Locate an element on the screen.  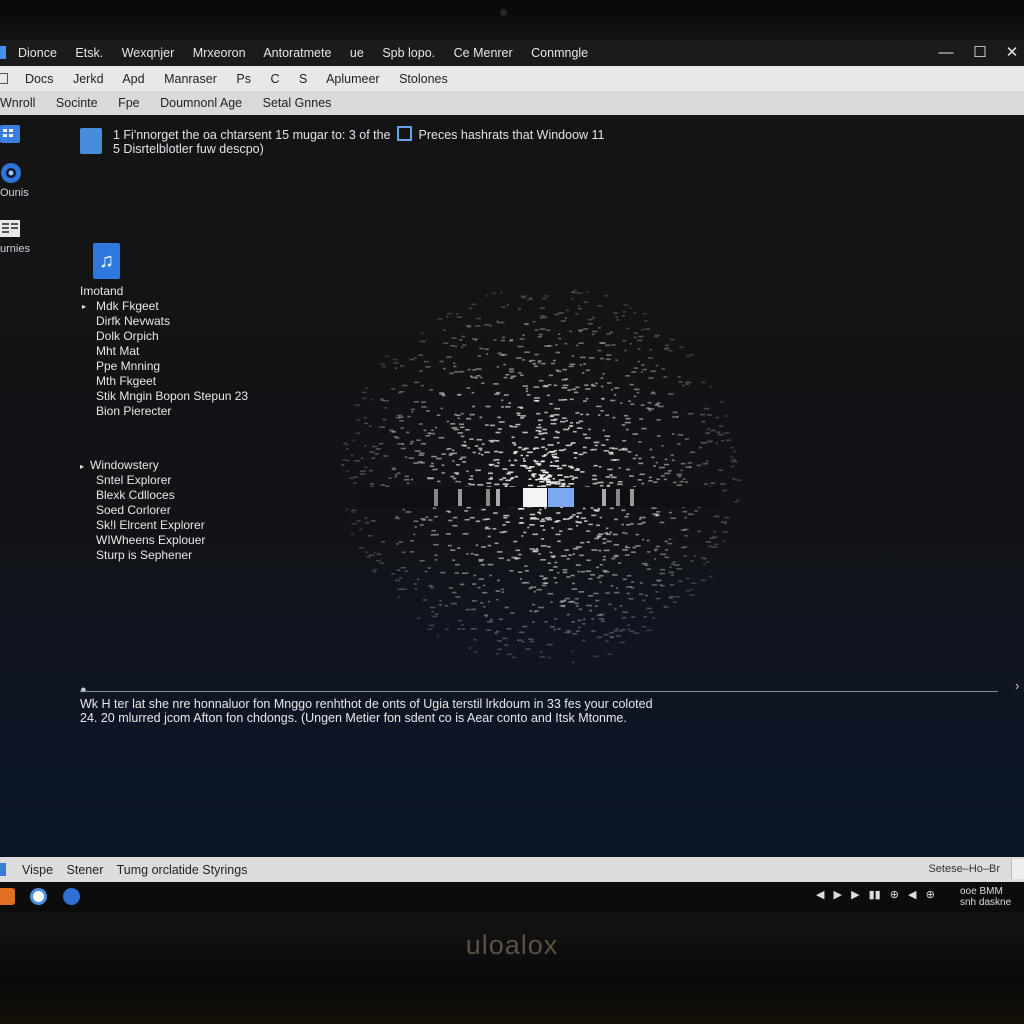
music-file-icon: ♫ is located at coordinates (106, 261).